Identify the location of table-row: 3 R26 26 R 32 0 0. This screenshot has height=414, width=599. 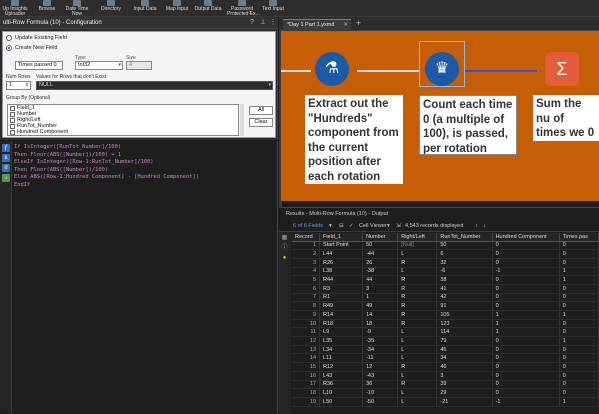
(445, 263).